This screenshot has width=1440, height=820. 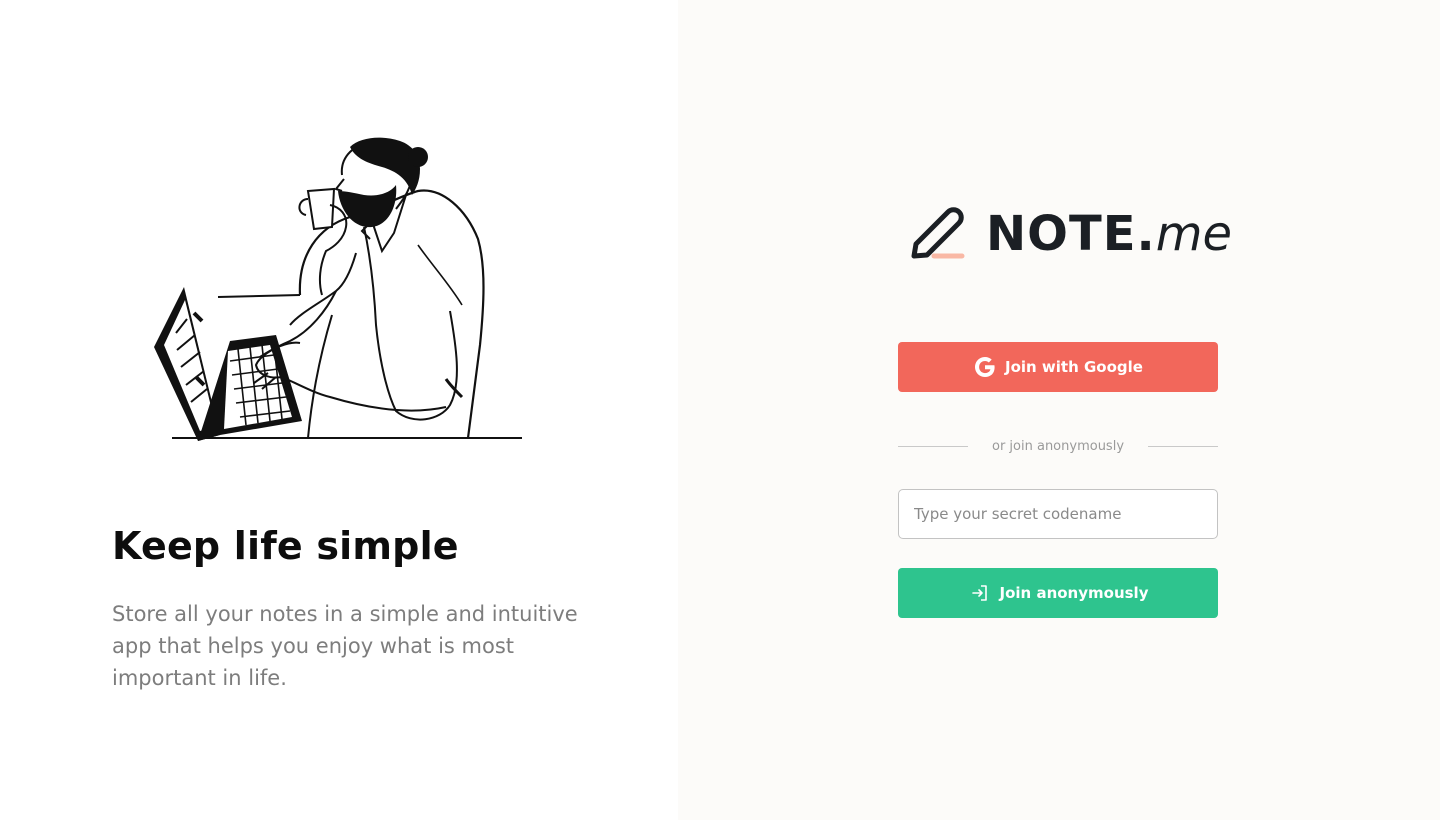 I want to click on join-anonymously-button: Join anonymously, so click(x=1058, y=593).